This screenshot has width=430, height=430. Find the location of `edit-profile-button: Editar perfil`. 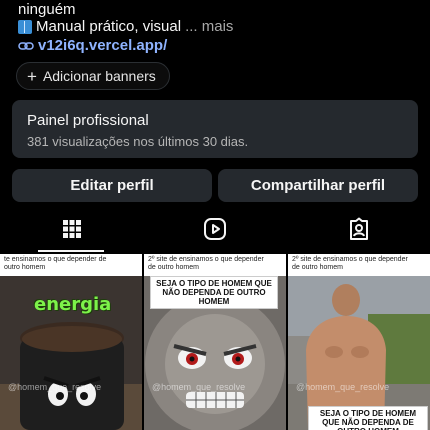

edit-profile-button: Editar perfil is located at coordinates (112, 185).